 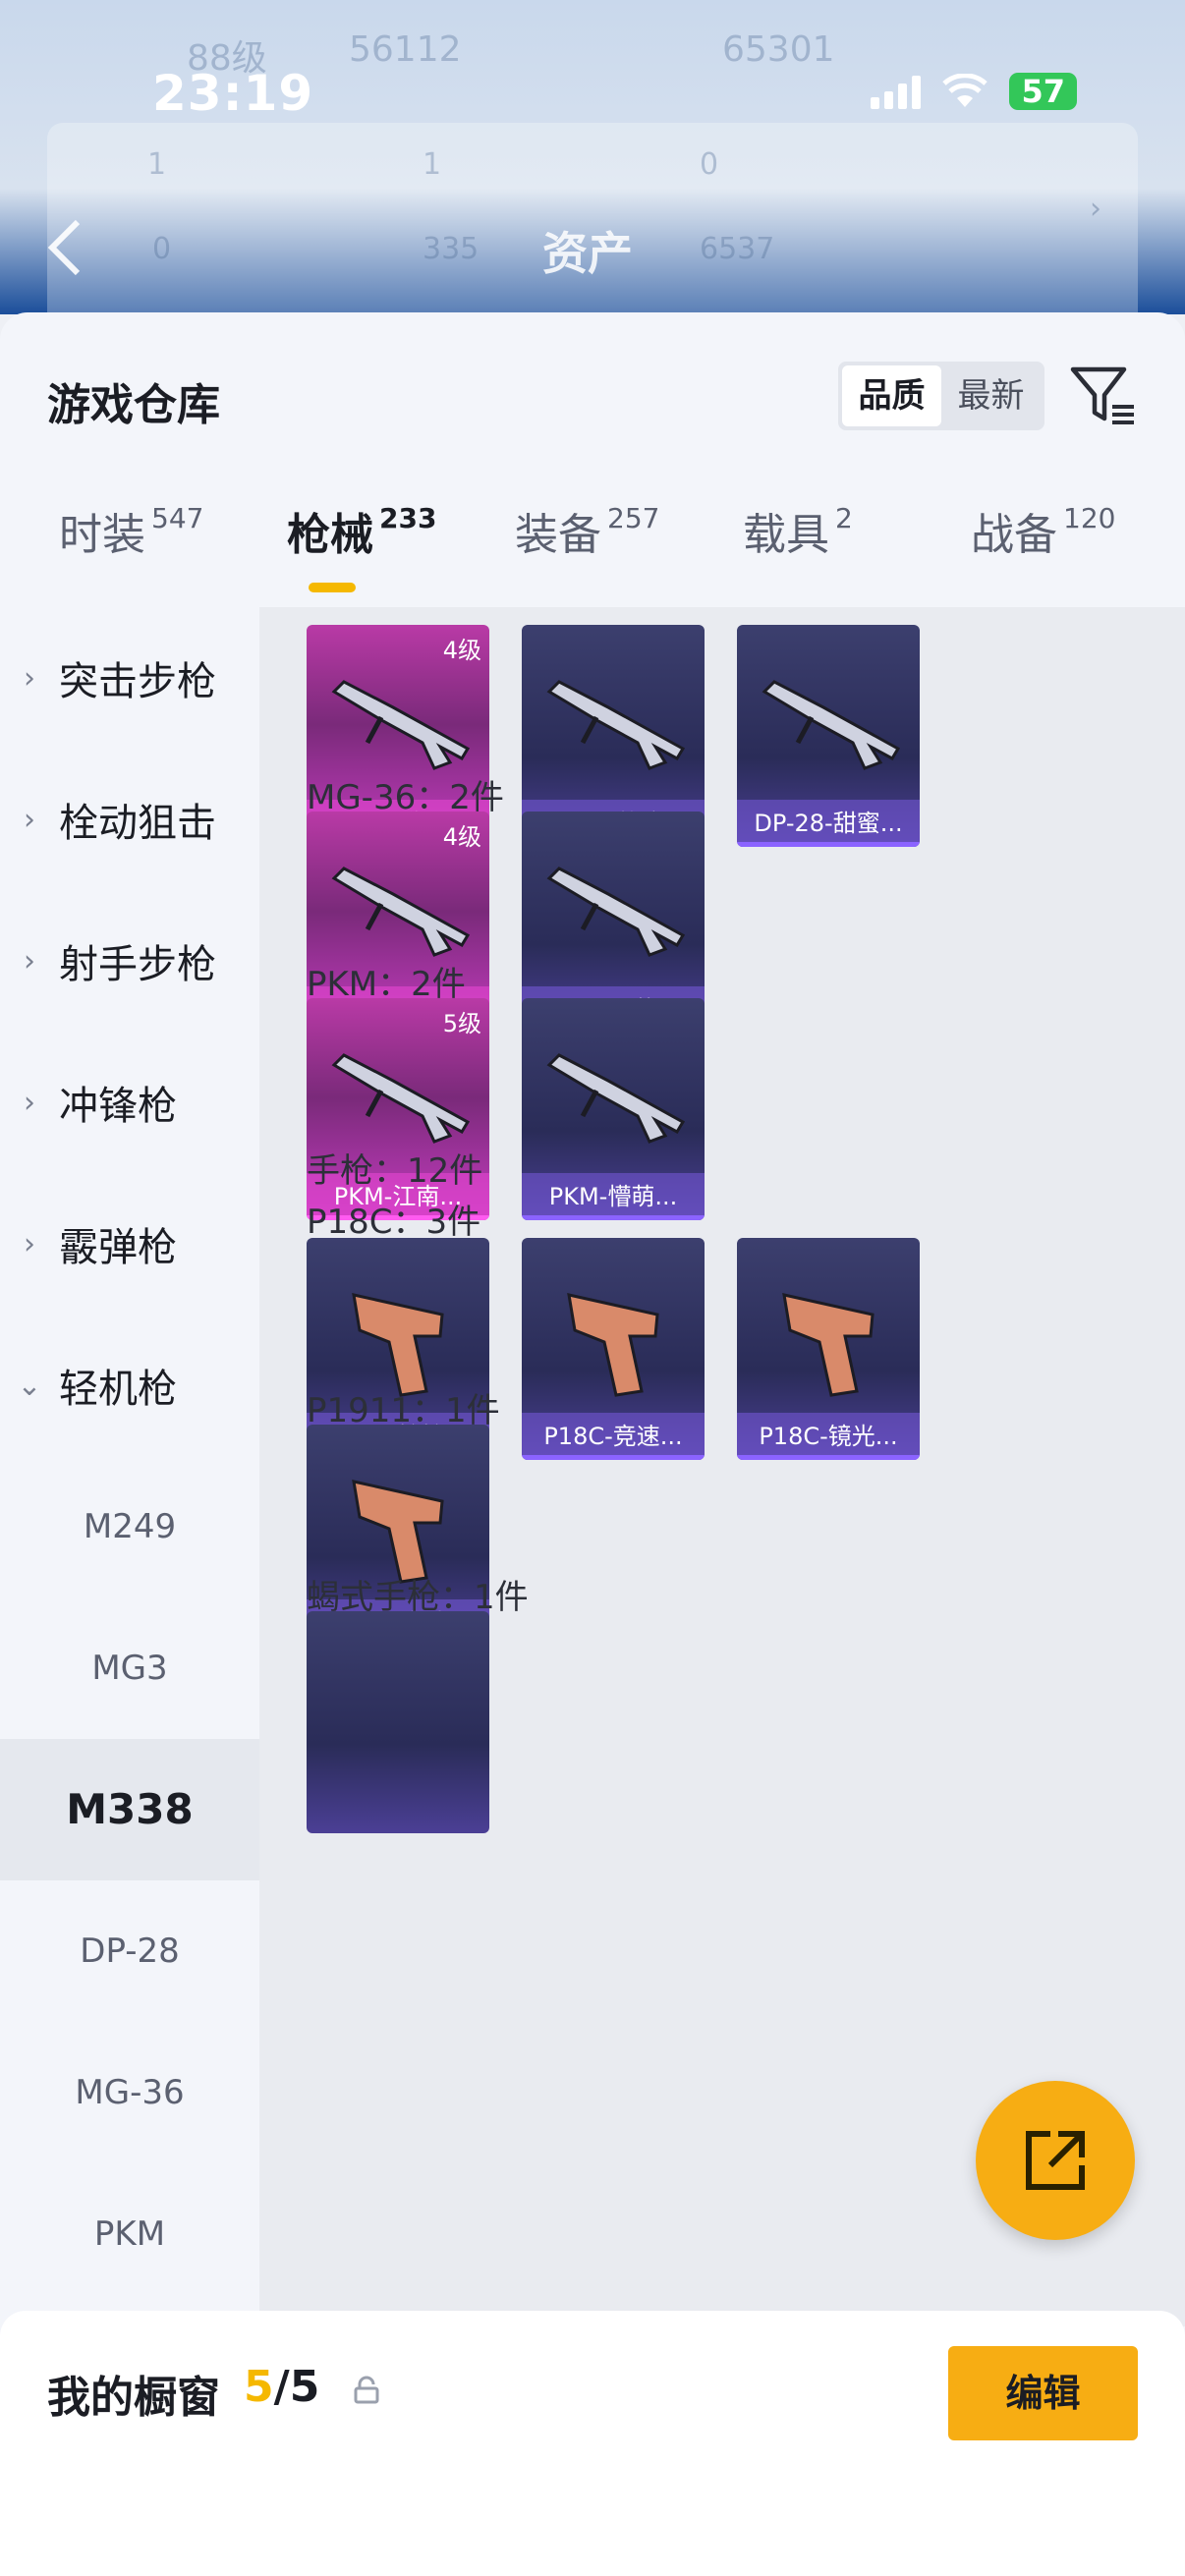 I want to click on sidebar-item-shotgun: › 霰弹枪, so click(x=130, y=1244).